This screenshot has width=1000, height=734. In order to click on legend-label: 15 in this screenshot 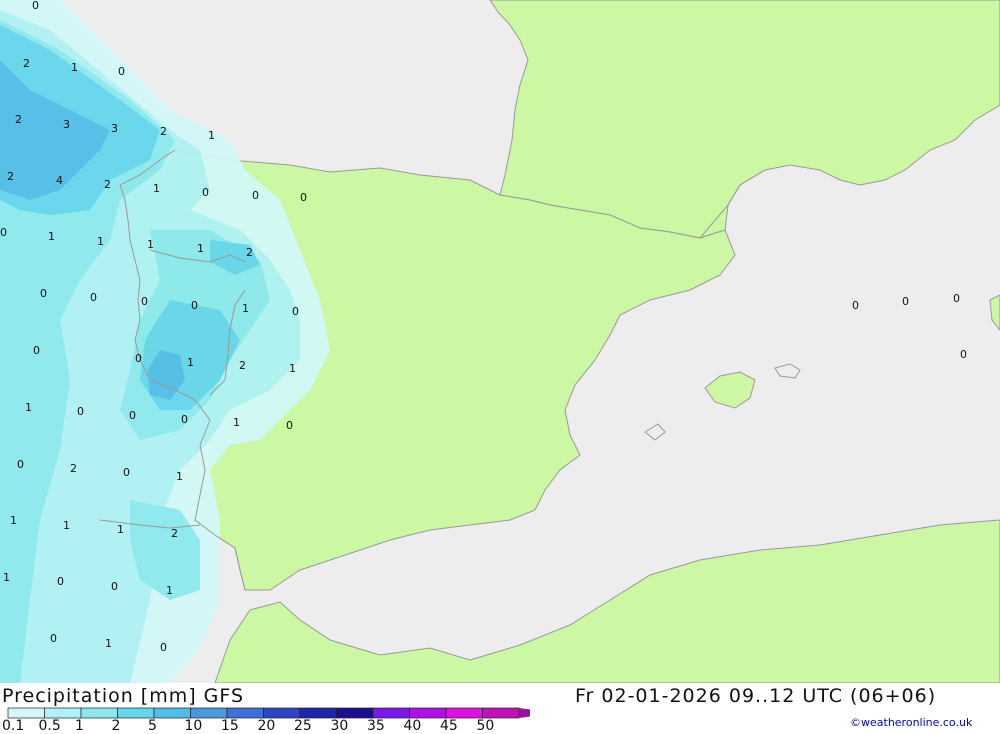, I will do `click(230, 726)`.